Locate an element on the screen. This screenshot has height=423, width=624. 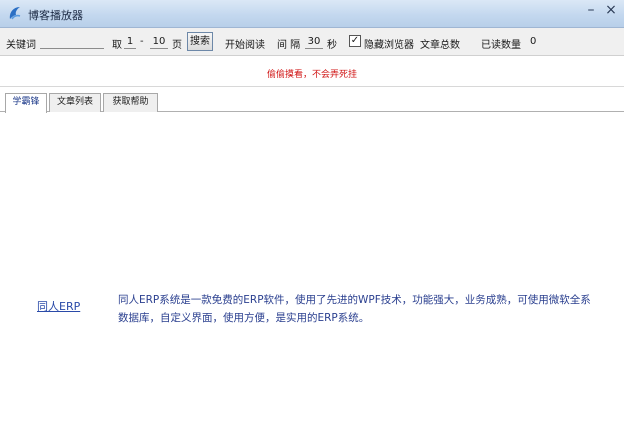
tab-xuebafeng: 学霸锋 is located at coordinates (26, 103).